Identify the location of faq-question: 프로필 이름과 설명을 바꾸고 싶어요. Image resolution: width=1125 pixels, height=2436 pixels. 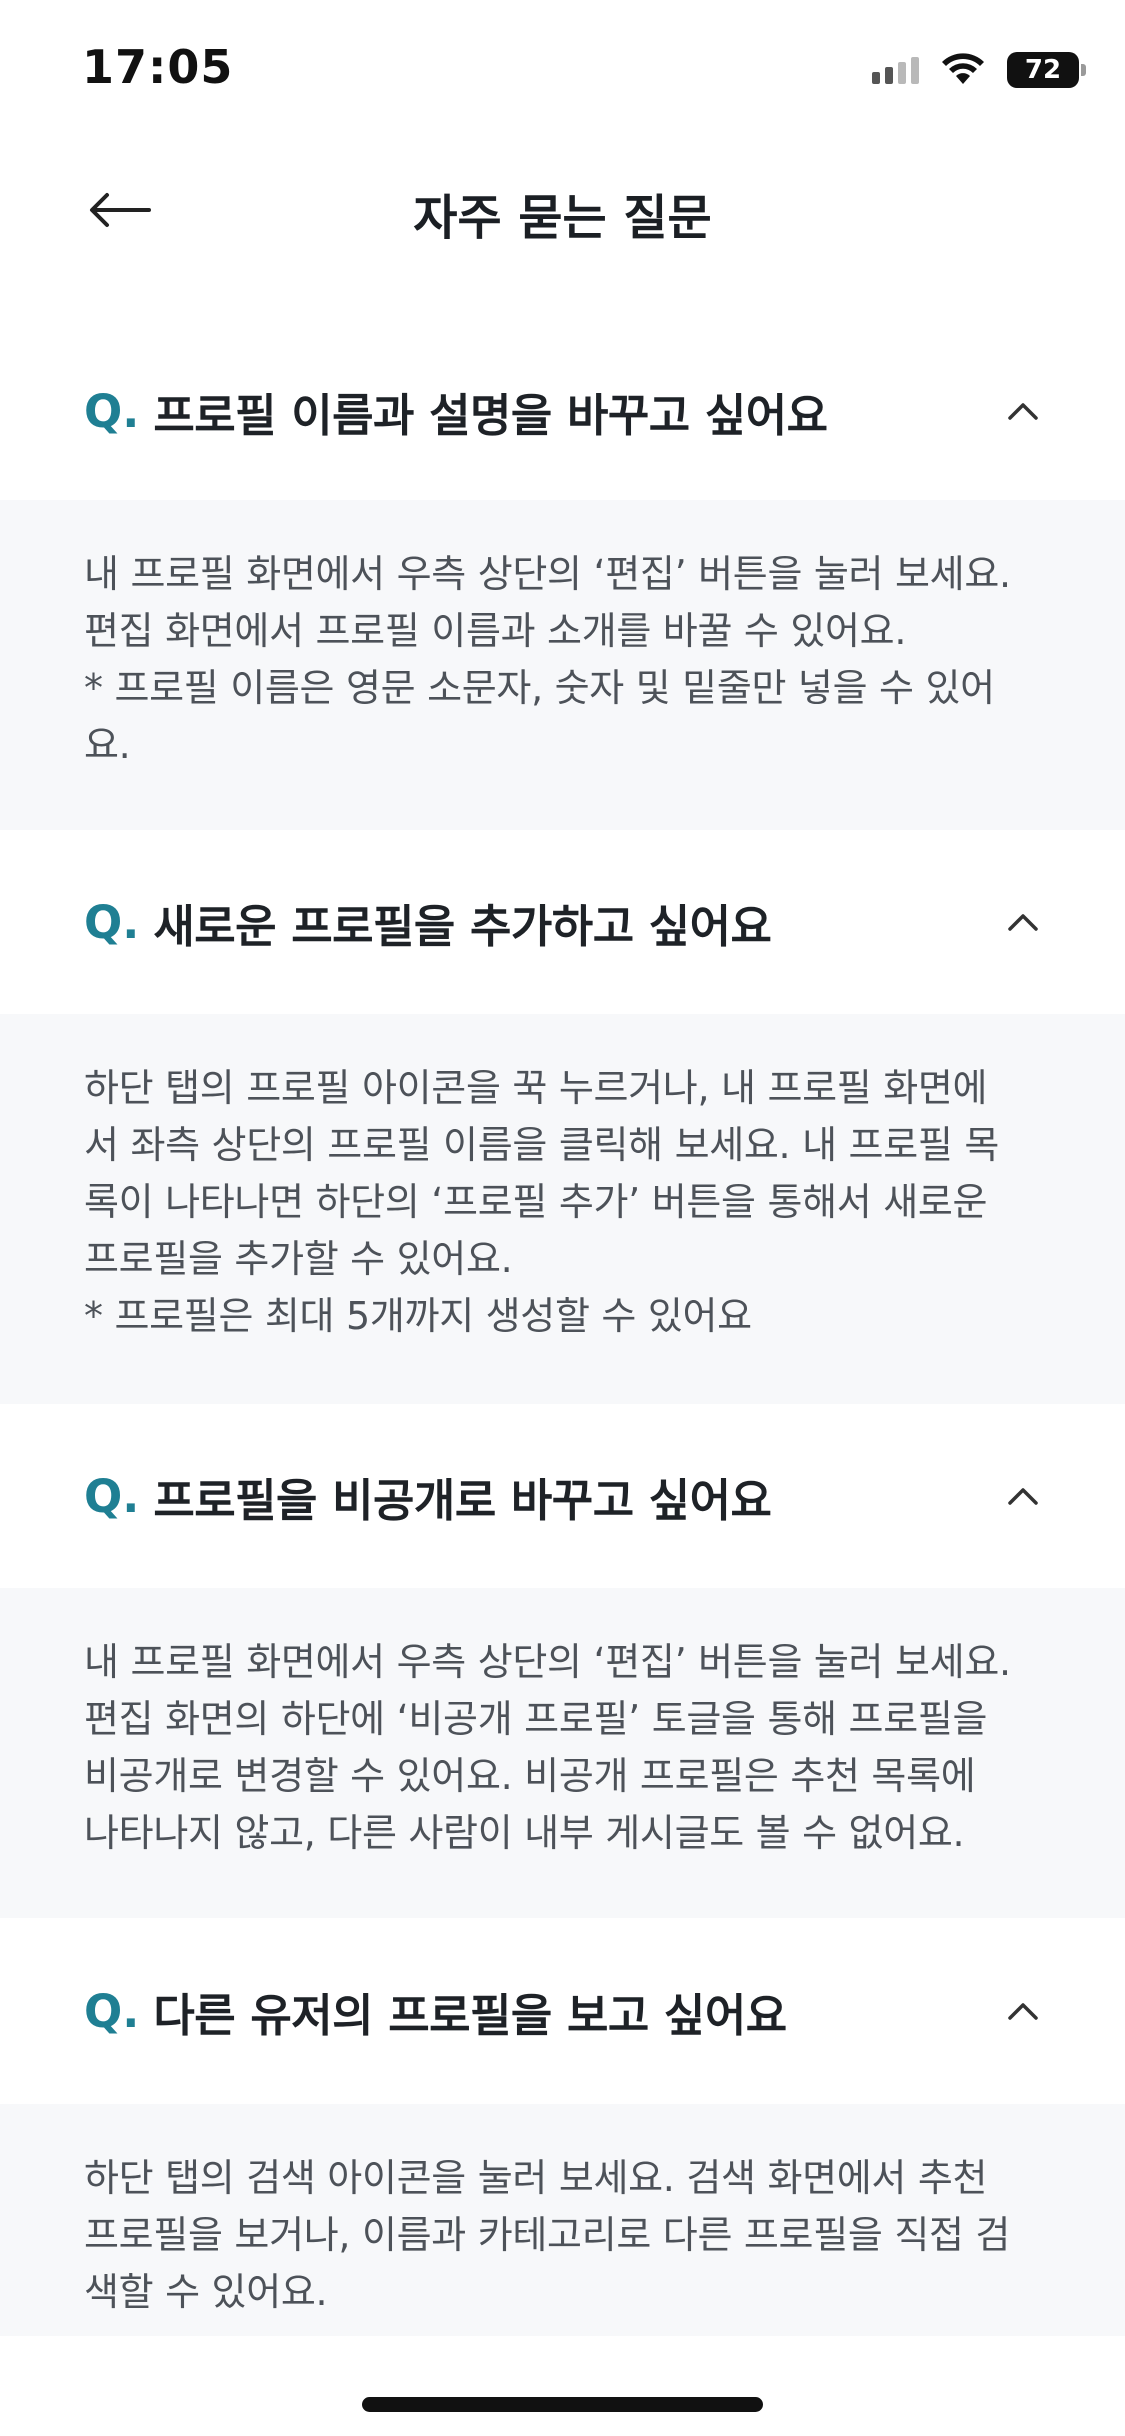
(490, 415).